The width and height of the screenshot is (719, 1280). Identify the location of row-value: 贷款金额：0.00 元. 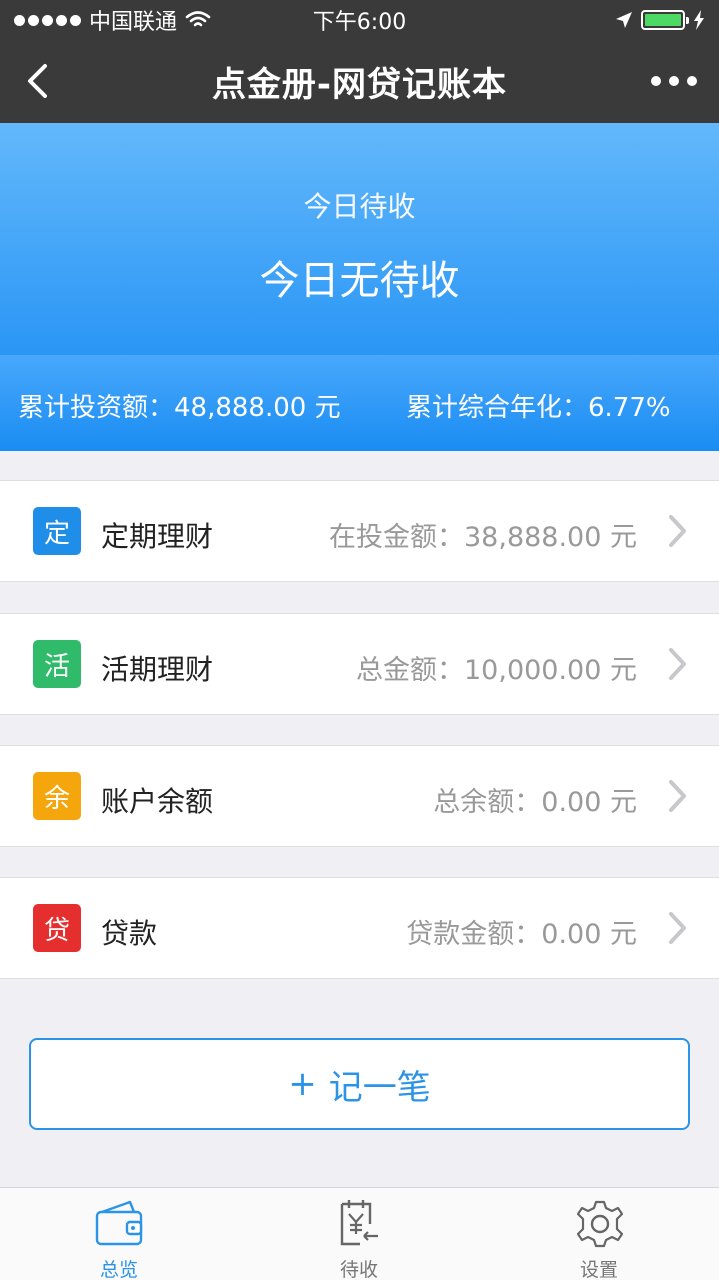
(521, 934).